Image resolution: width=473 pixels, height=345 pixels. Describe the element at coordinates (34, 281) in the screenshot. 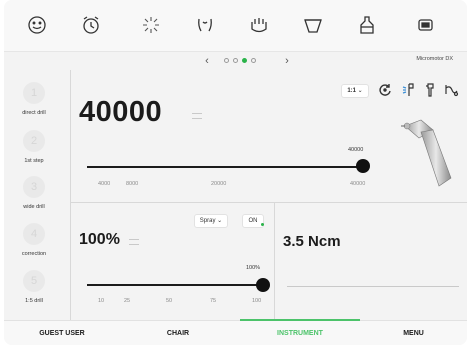

I see `step-number: 5` at that location.